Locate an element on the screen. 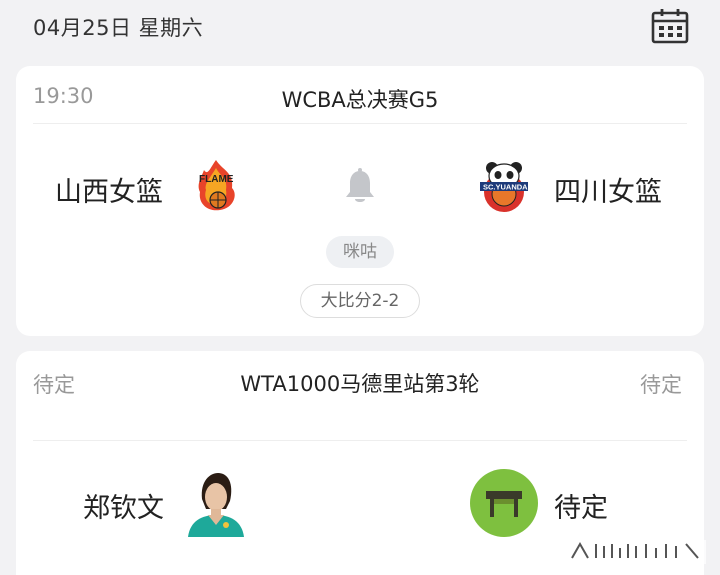 The image size is (720, 575). table-icon is located at coordinates (504, 503).